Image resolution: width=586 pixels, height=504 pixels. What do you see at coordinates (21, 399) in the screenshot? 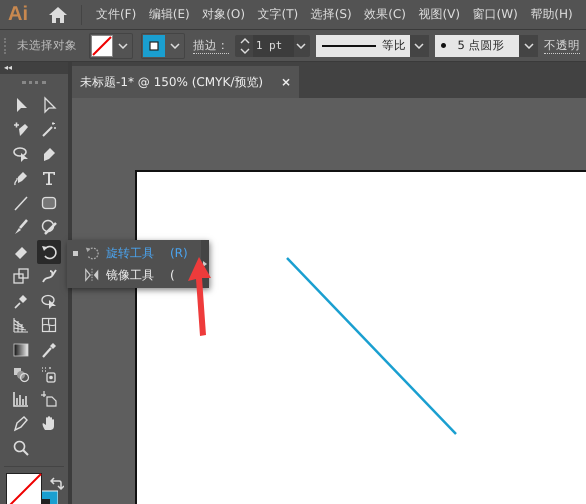
I see `bar-chart-icon` at bounding box center [21, 399].